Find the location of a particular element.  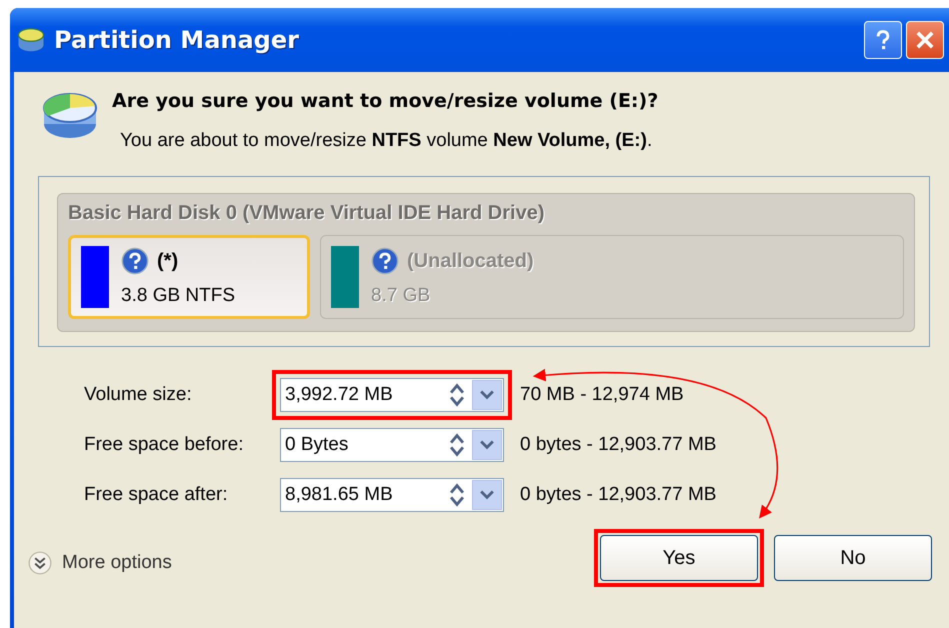

size-input: 3,992.72 MB is located at coordinates (392, 395).